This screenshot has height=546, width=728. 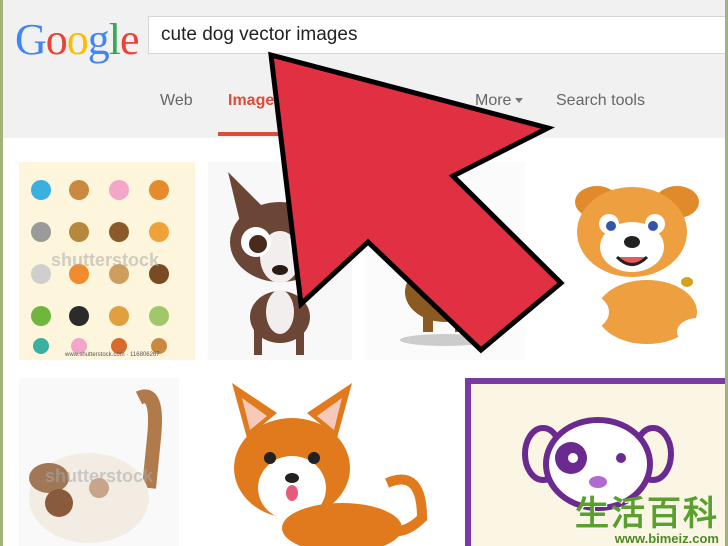 I want to click on boston-terrier-illustration, so click(x=279, y=263).